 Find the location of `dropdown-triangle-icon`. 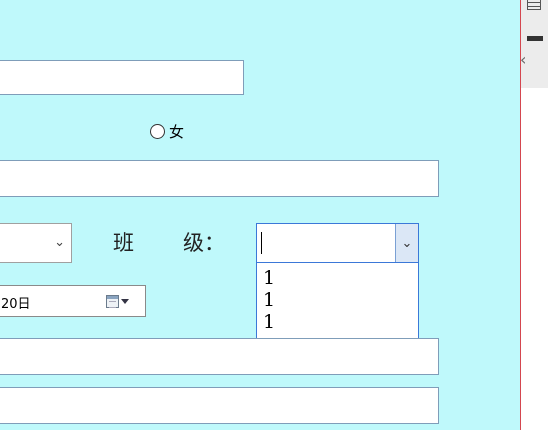

dropdown-triangle-icon is located at coordinates (125, 301).